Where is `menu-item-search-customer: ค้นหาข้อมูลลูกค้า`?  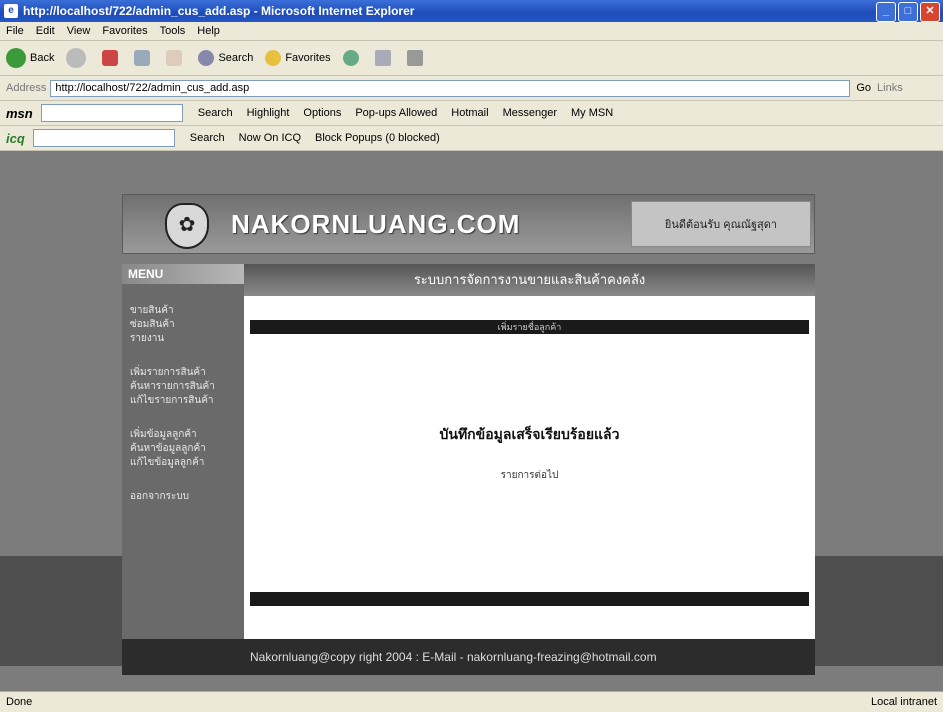 menu-item-search-customer: ค้นหาข้อมูลลูกค้า is located at coordinates (183, 449).